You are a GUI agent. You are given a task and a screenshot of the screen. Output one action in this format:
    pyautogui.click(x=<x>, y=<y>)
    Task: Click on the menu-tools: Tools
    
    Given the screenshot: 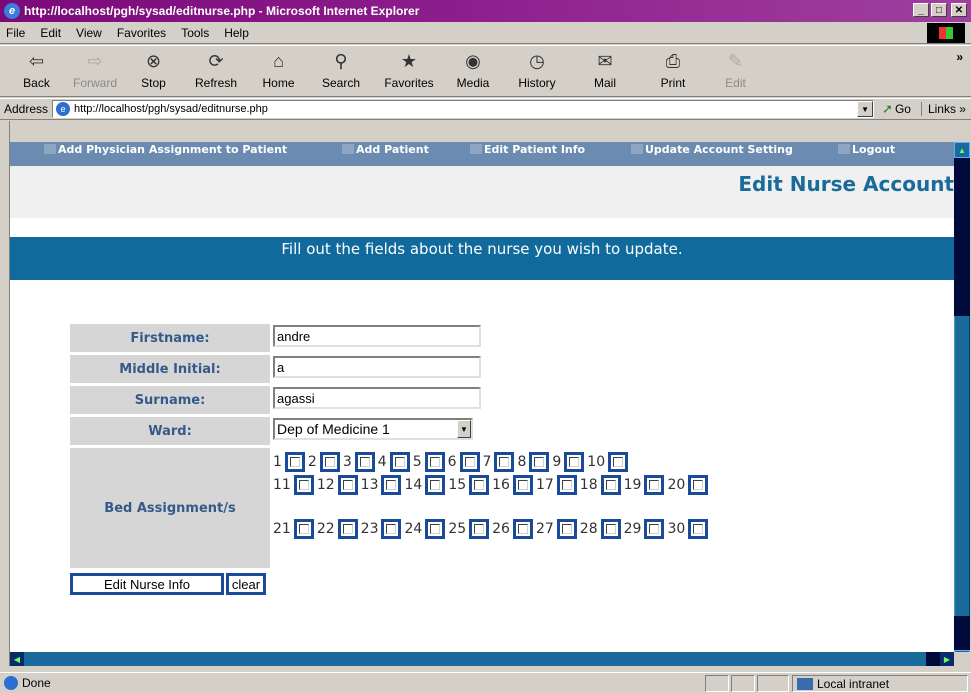 What is the action you would take?
    pyautogui.click(x=195, y=33)
    